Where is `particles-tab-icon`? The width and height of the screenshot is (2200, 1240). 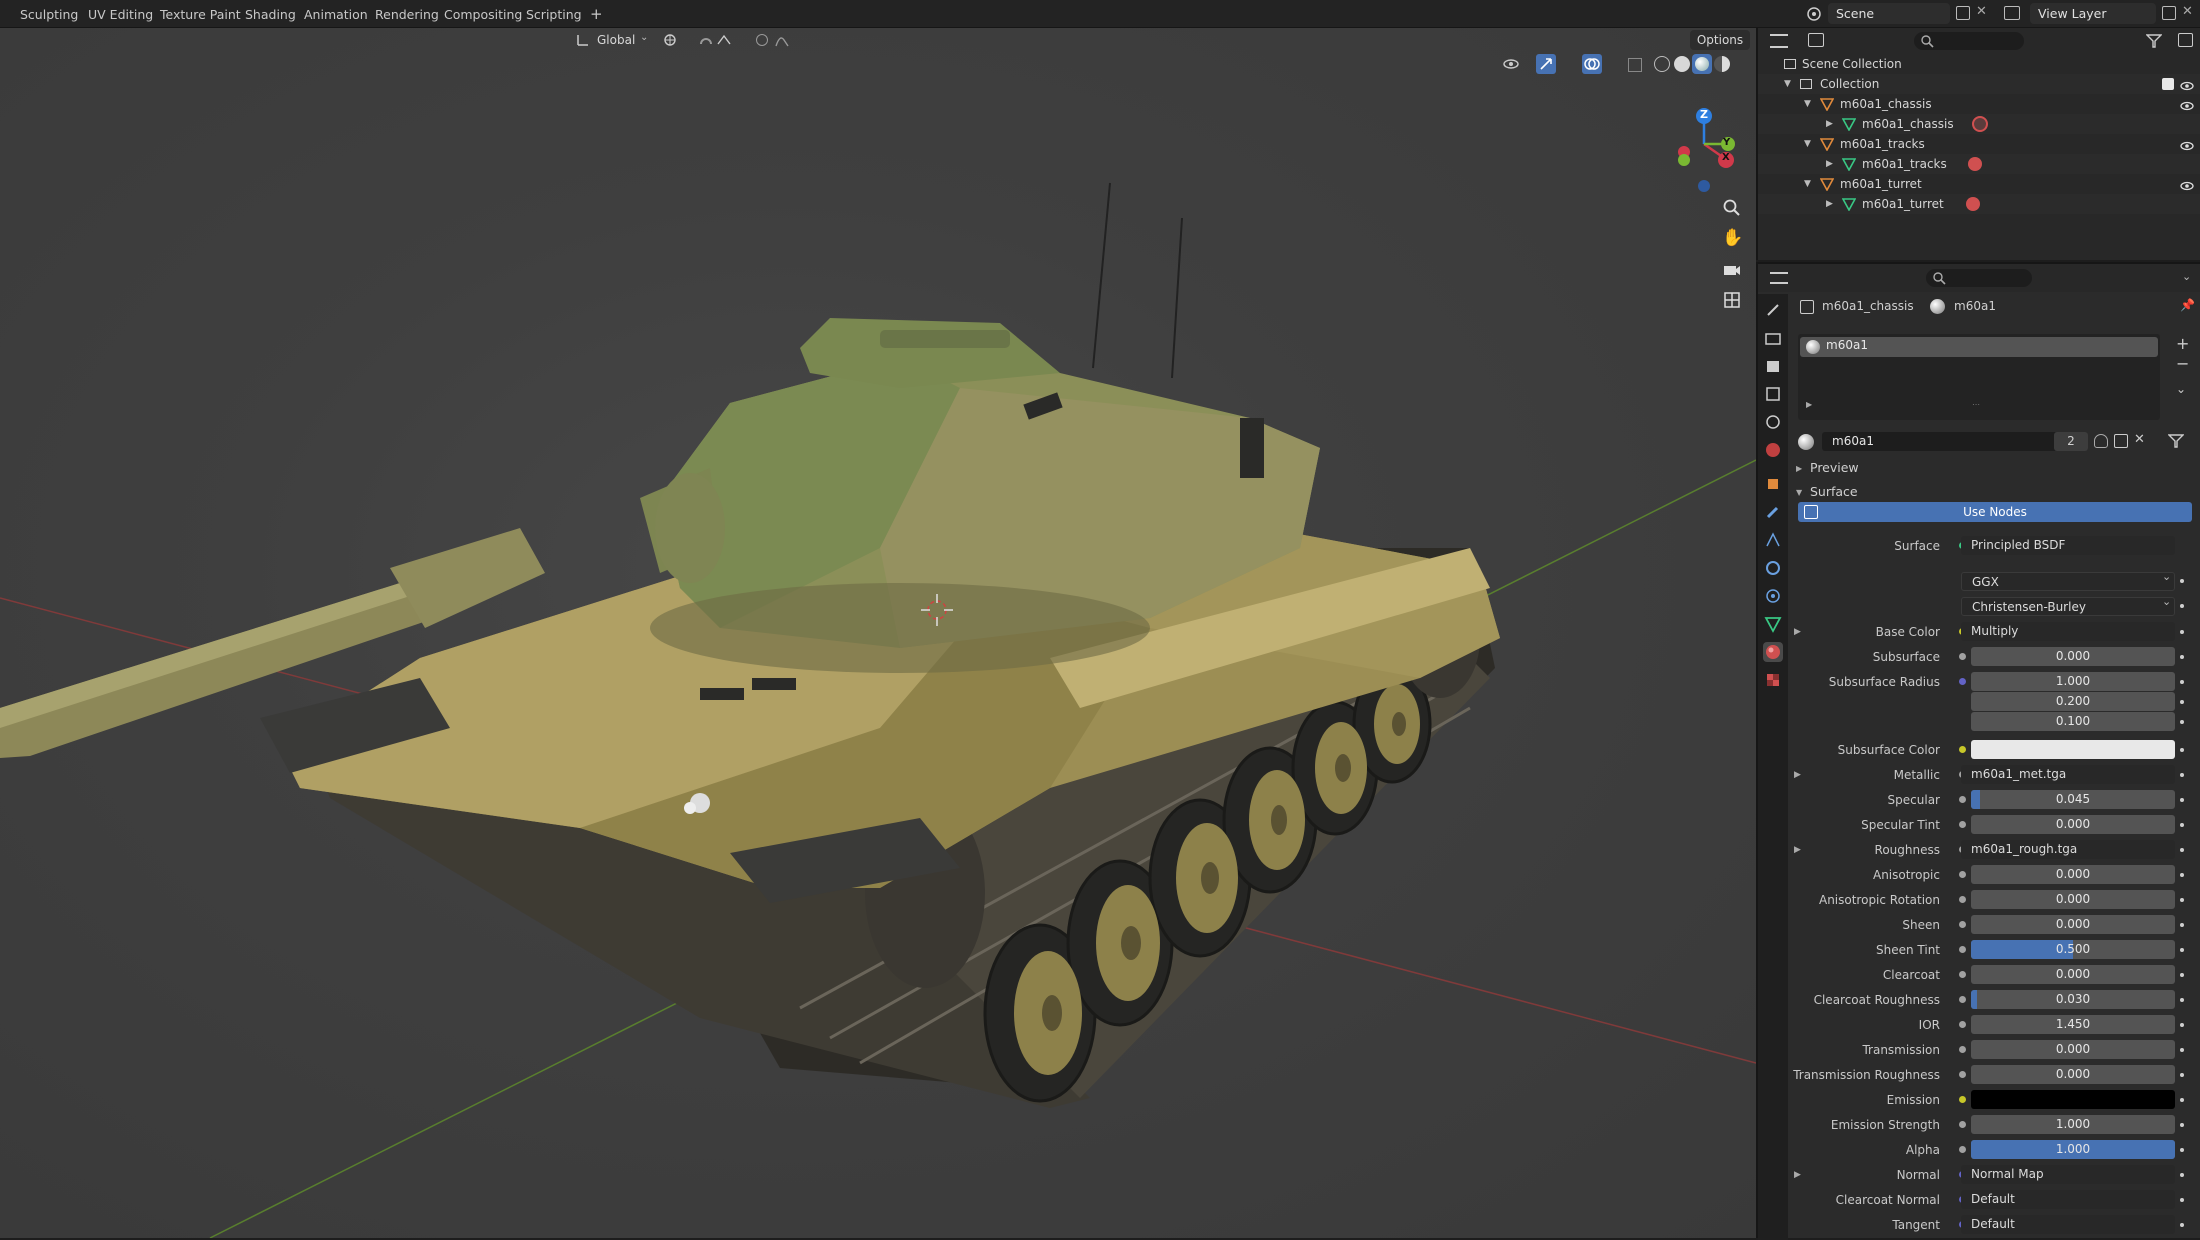
particles-tab-icon is located at coordinates (1773, 540).